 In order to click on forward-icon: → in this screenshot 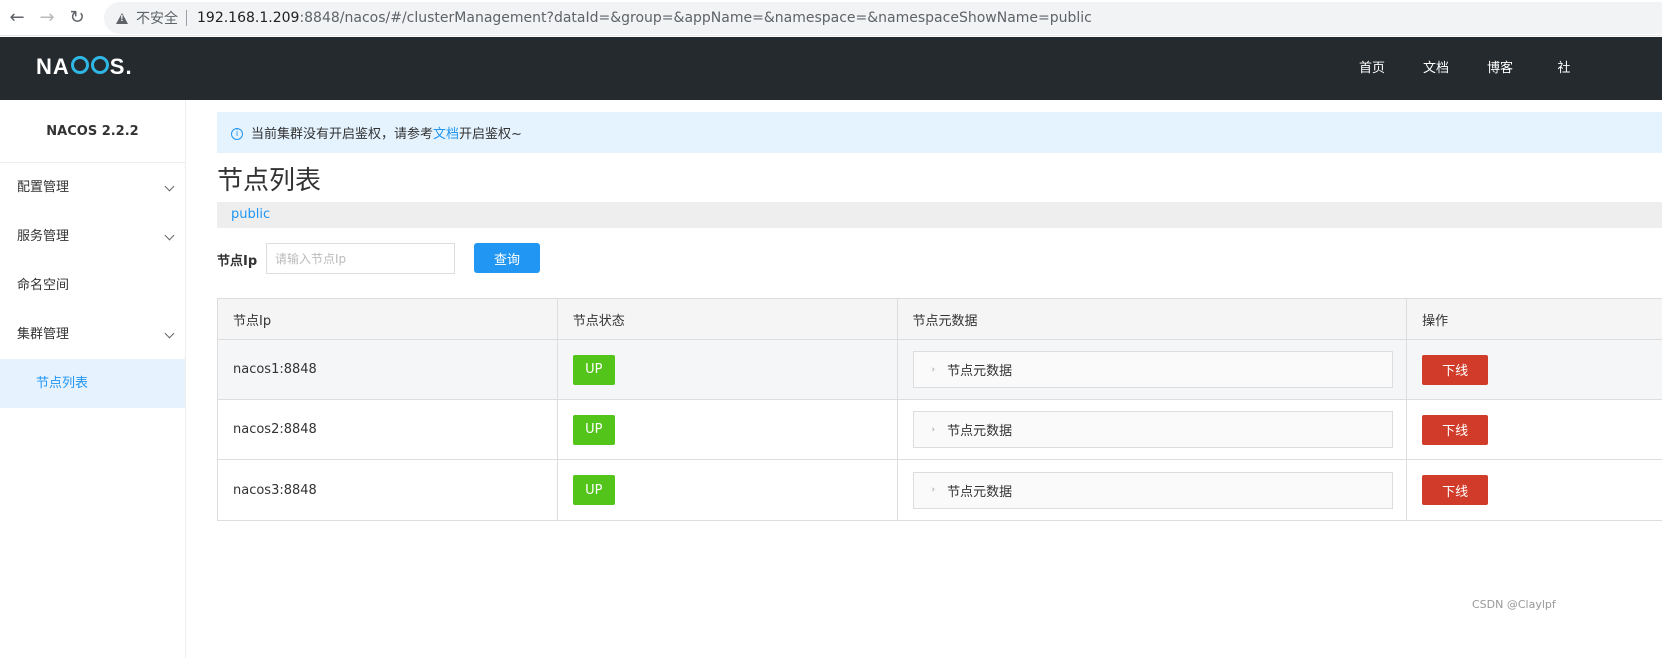, I will do `click(47, 18)`.